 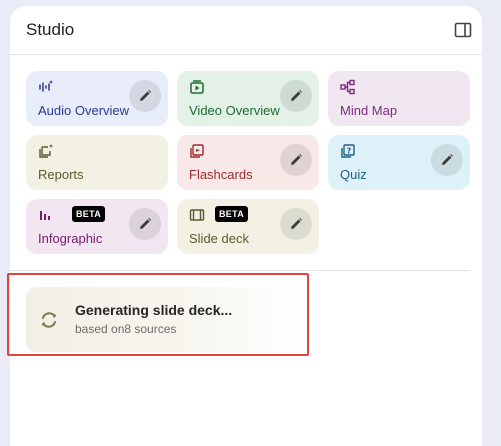 What do you see at coordinates (70, 238) in the screenshot?
I see `card-label: Infographic` at bounding box center [70, 238].